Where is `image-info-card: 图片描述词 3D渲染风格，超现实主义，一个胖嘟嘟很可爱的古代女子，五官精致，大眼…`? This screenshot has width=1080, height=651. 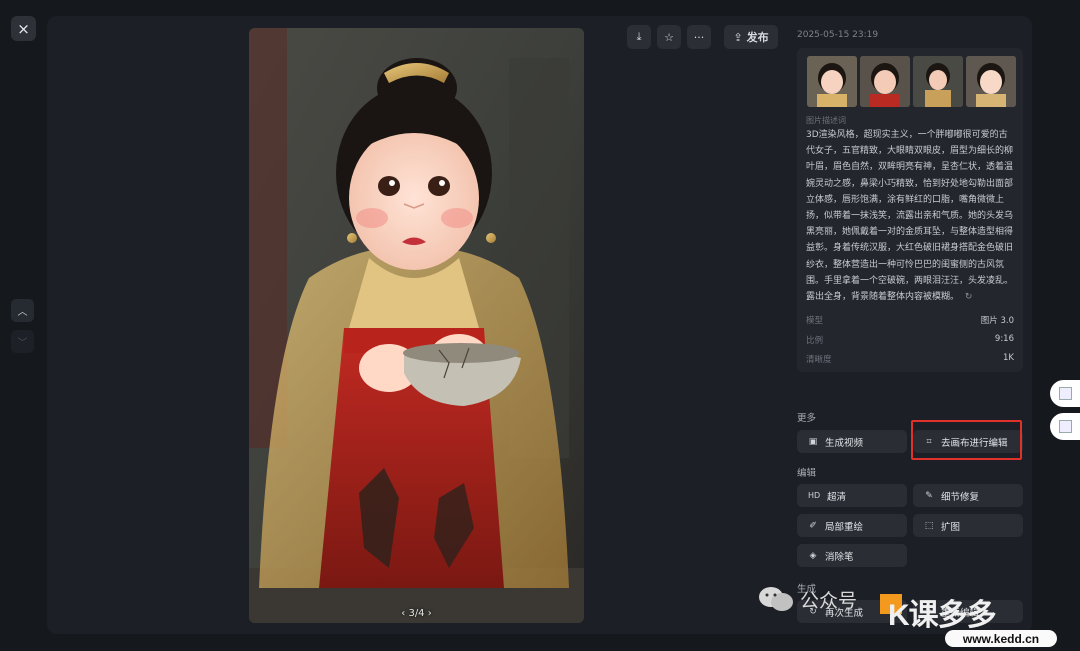
image-info-card: 图片描述词 3D渲染风格，超现实主义，一个胖嘟嘟很可爱的古代女子，五官精致，大眼… is located at coordinates (910, 210).